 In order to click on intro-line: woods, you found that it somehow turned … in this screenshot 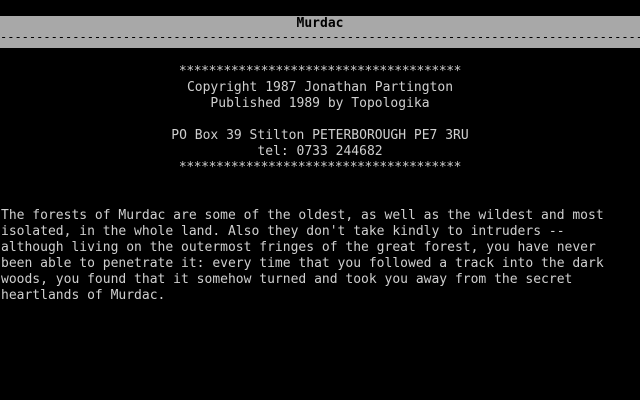, I will do `click(287, 279)`.